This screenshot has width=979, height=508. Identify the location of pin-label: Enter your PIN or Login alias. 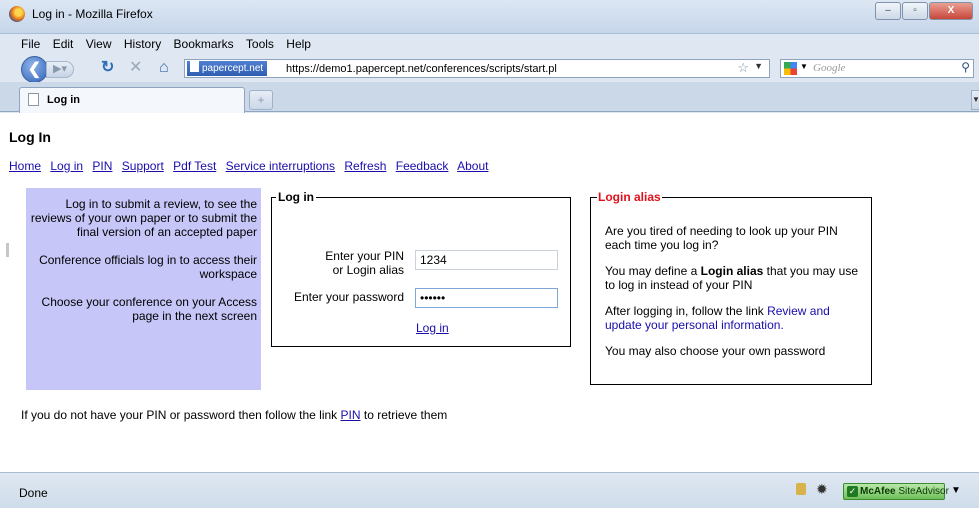
(364, 263).